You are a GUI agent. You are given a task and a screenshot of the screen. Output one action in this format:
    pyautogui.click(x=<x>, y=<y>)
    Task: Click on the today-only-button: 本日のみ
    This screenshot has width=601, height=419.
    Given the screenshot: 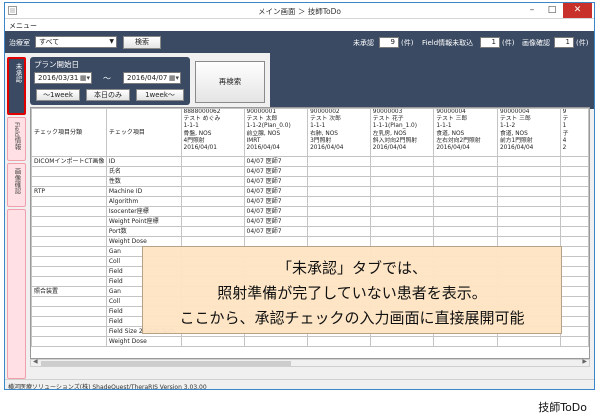 What is the action you would take?
    pyautogui.click(x=108, y=95)
    